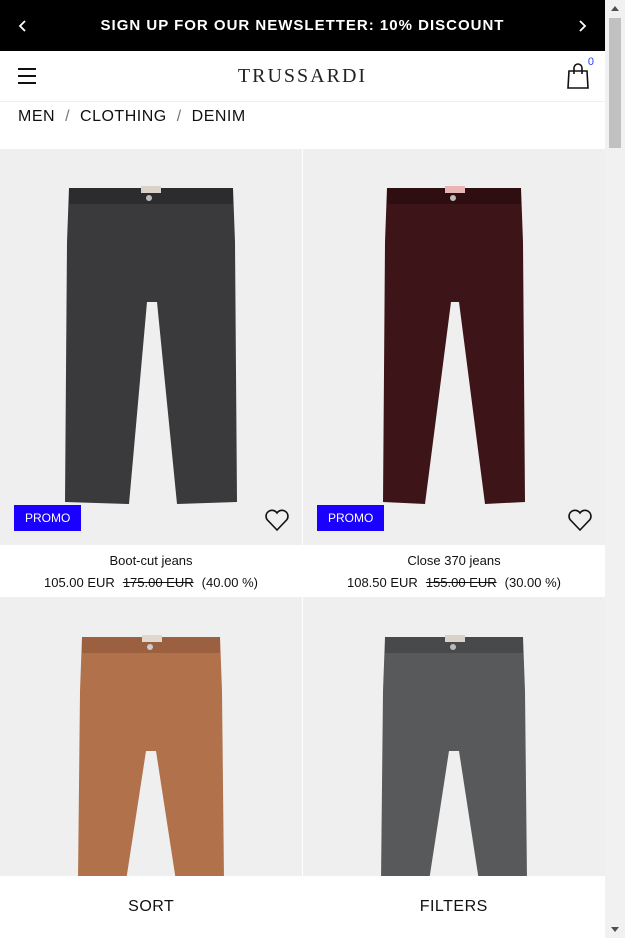  I want to click on breadcrumb: MEN / CLOTHING / DENIM, so click(132, 117).